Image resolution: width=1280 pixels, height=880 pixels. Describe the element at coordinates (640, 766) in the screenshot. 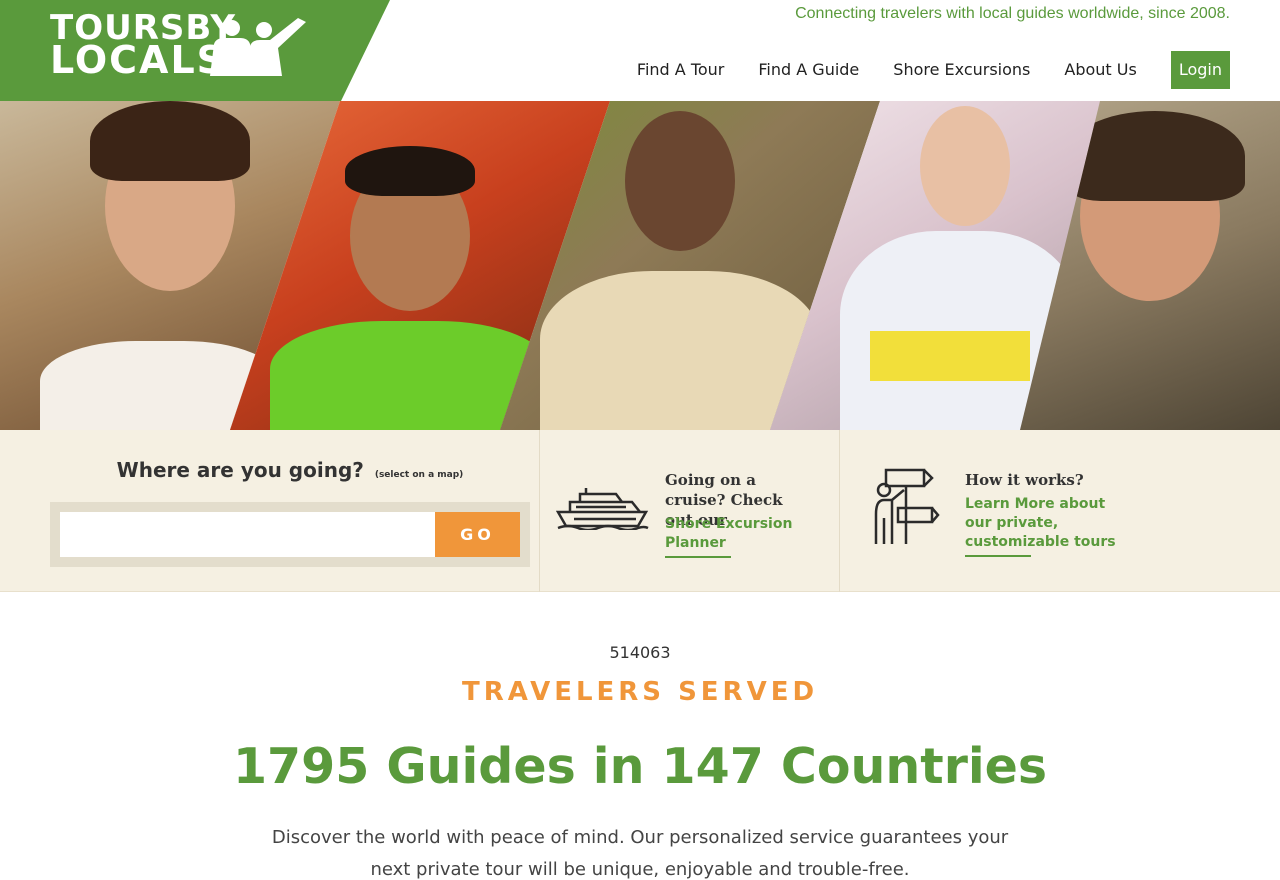

I see `guides-countries-headline: 1795 Guides in 147 Countries` at that location.